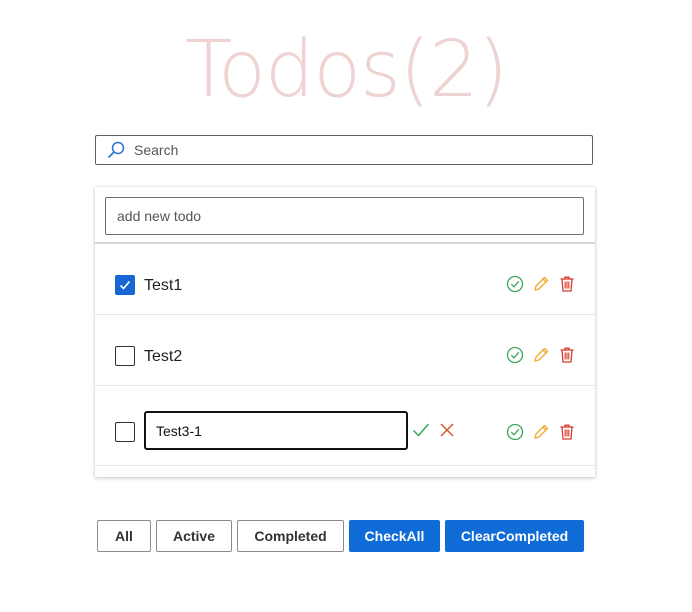 This screenshot has height=612, width=692. Describe the element at coordinates (394, 536) in the screenshot. I see `check-all-button: CheckAll` at that location.